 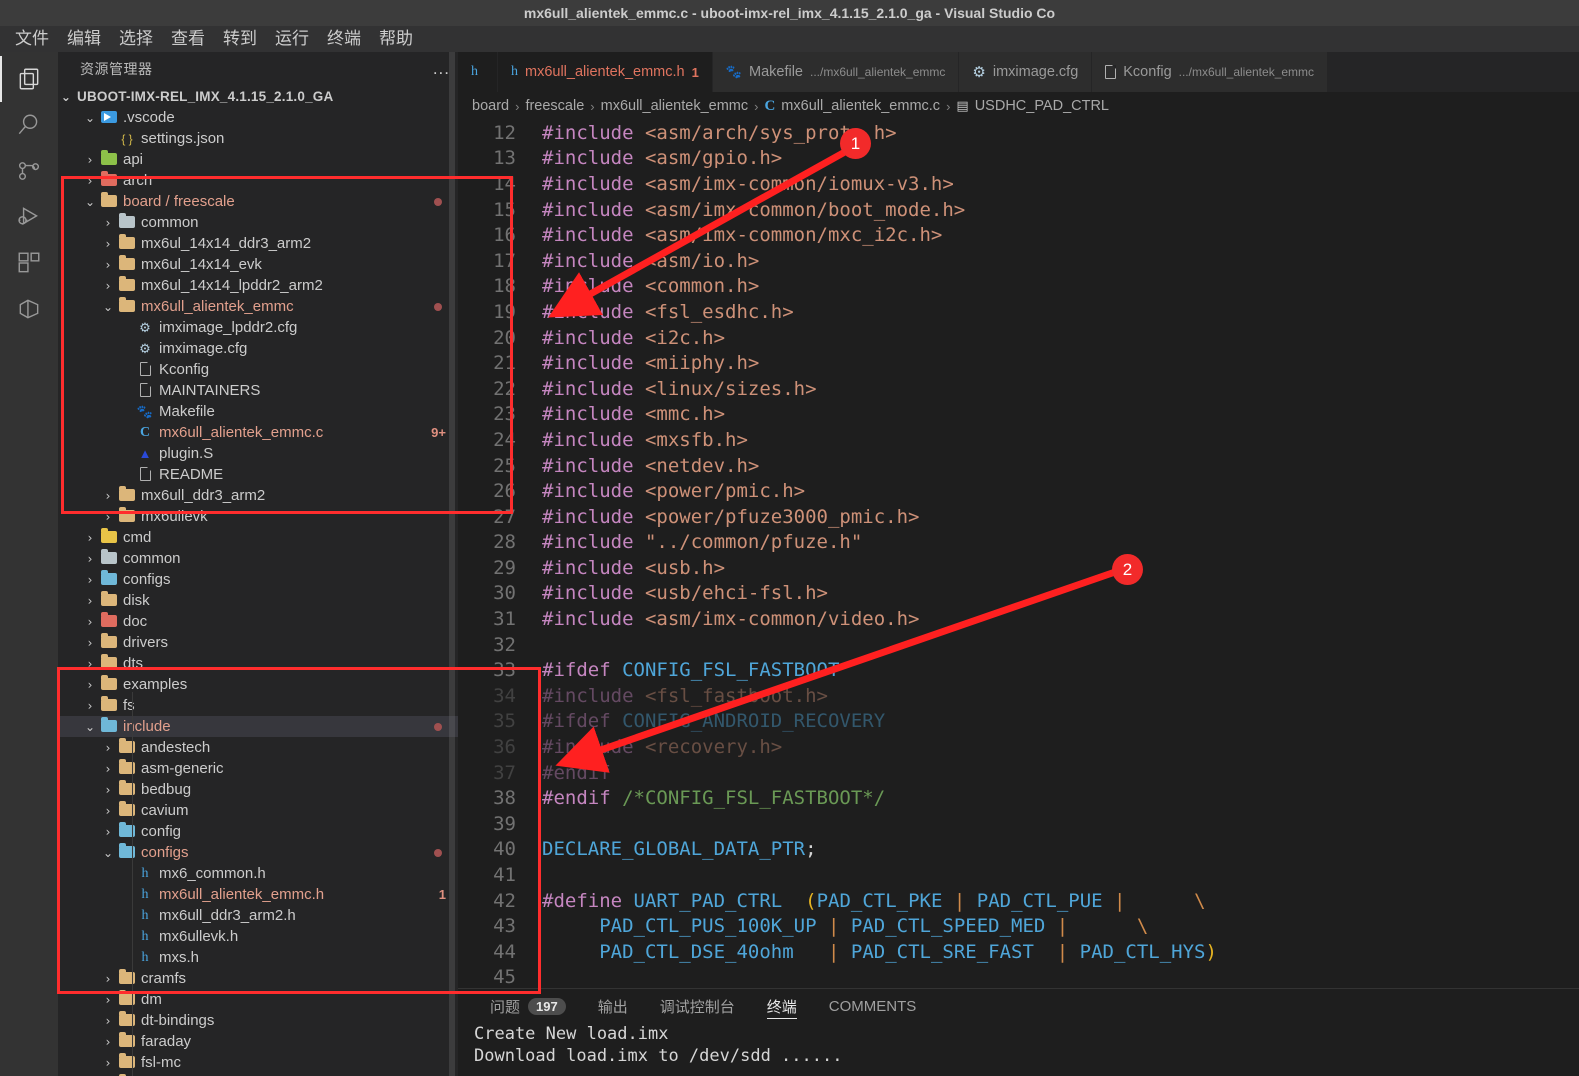 What do you see at coordinates (258, 348) in the screenshot?
I see `tree-file-row: ⚙ imximage.cfg` at bounding box center [258, 348].